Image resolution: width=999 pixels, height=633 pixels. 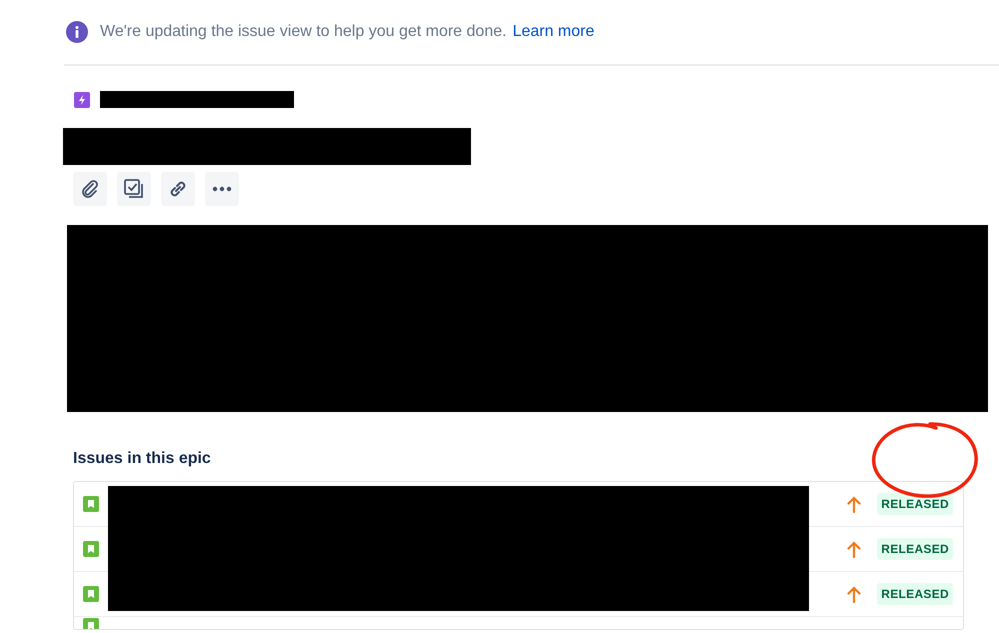 I want to click on checklist-button, so click(x=134, y=189).